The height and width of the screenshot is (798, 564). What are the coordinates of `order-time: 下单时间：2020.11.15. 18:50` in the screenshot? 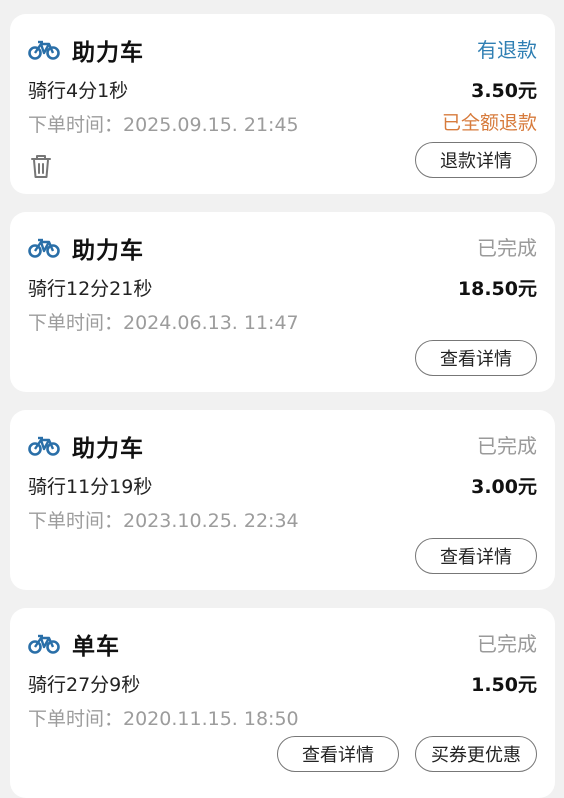 It's located at (163, 719).